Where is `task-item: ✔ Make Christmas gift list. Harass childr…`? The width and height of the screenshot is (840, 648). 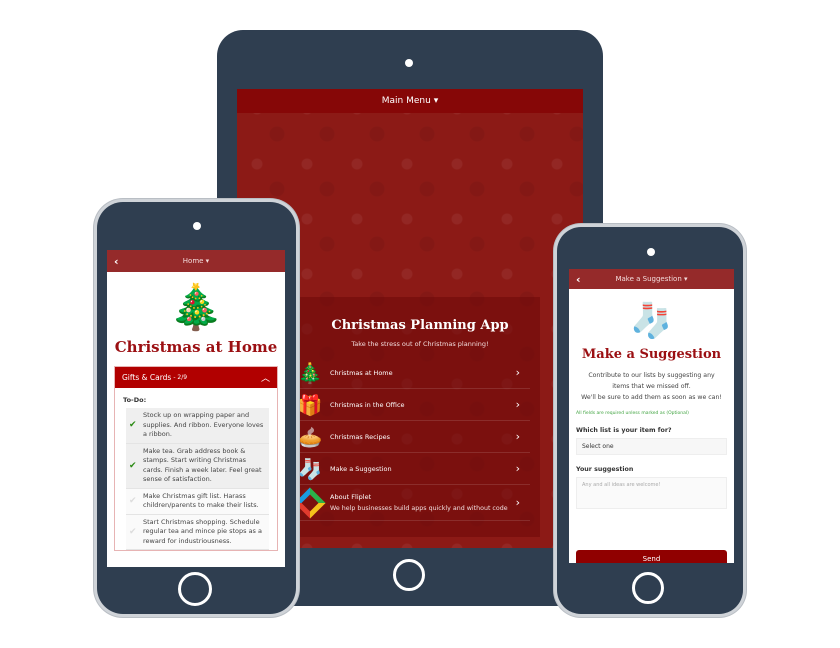
task-item: ✔ Make Christmas gift list. Harass childr… is located at coordinates (197, 501).